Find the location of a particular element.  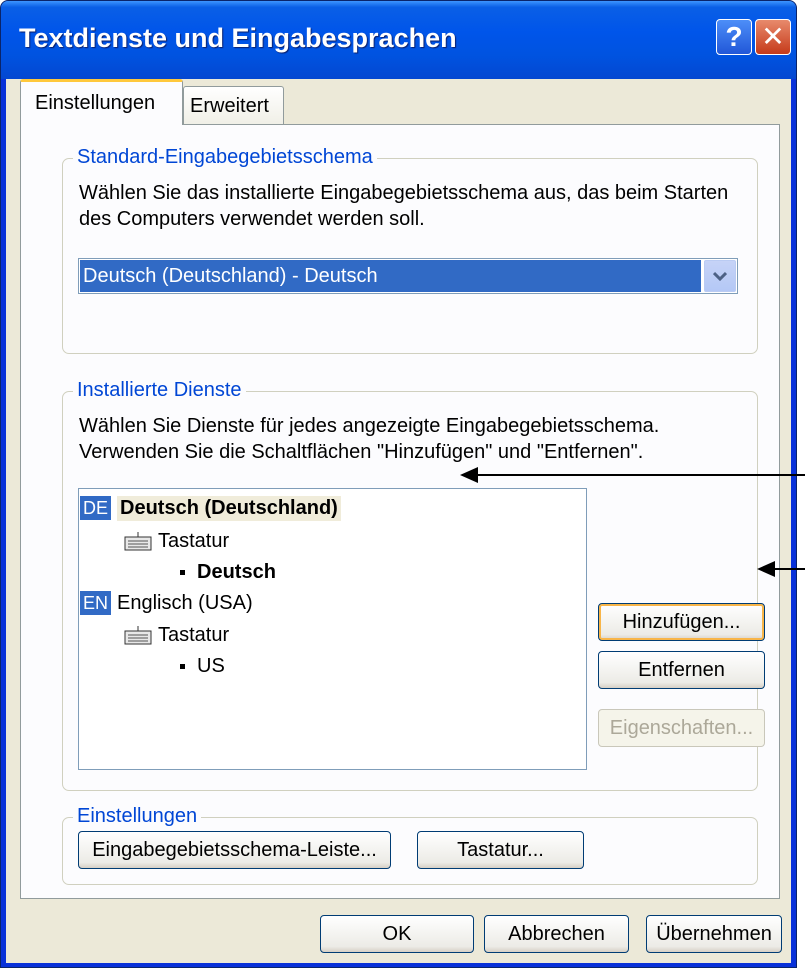

tab-erweitert: Erweitert is located at coordinates (233, 105).